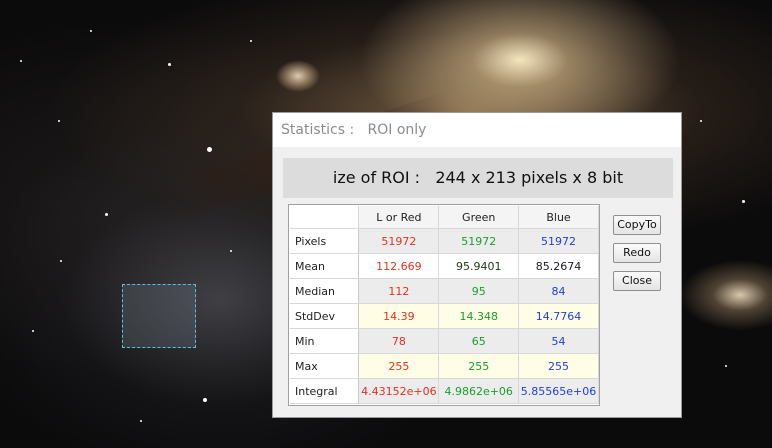 The image size is (772, 448). What do you see at coordinates (558, 316) in the screenshot?
I see `cell-blue: 14.7764` at bounding box center [558, 316].